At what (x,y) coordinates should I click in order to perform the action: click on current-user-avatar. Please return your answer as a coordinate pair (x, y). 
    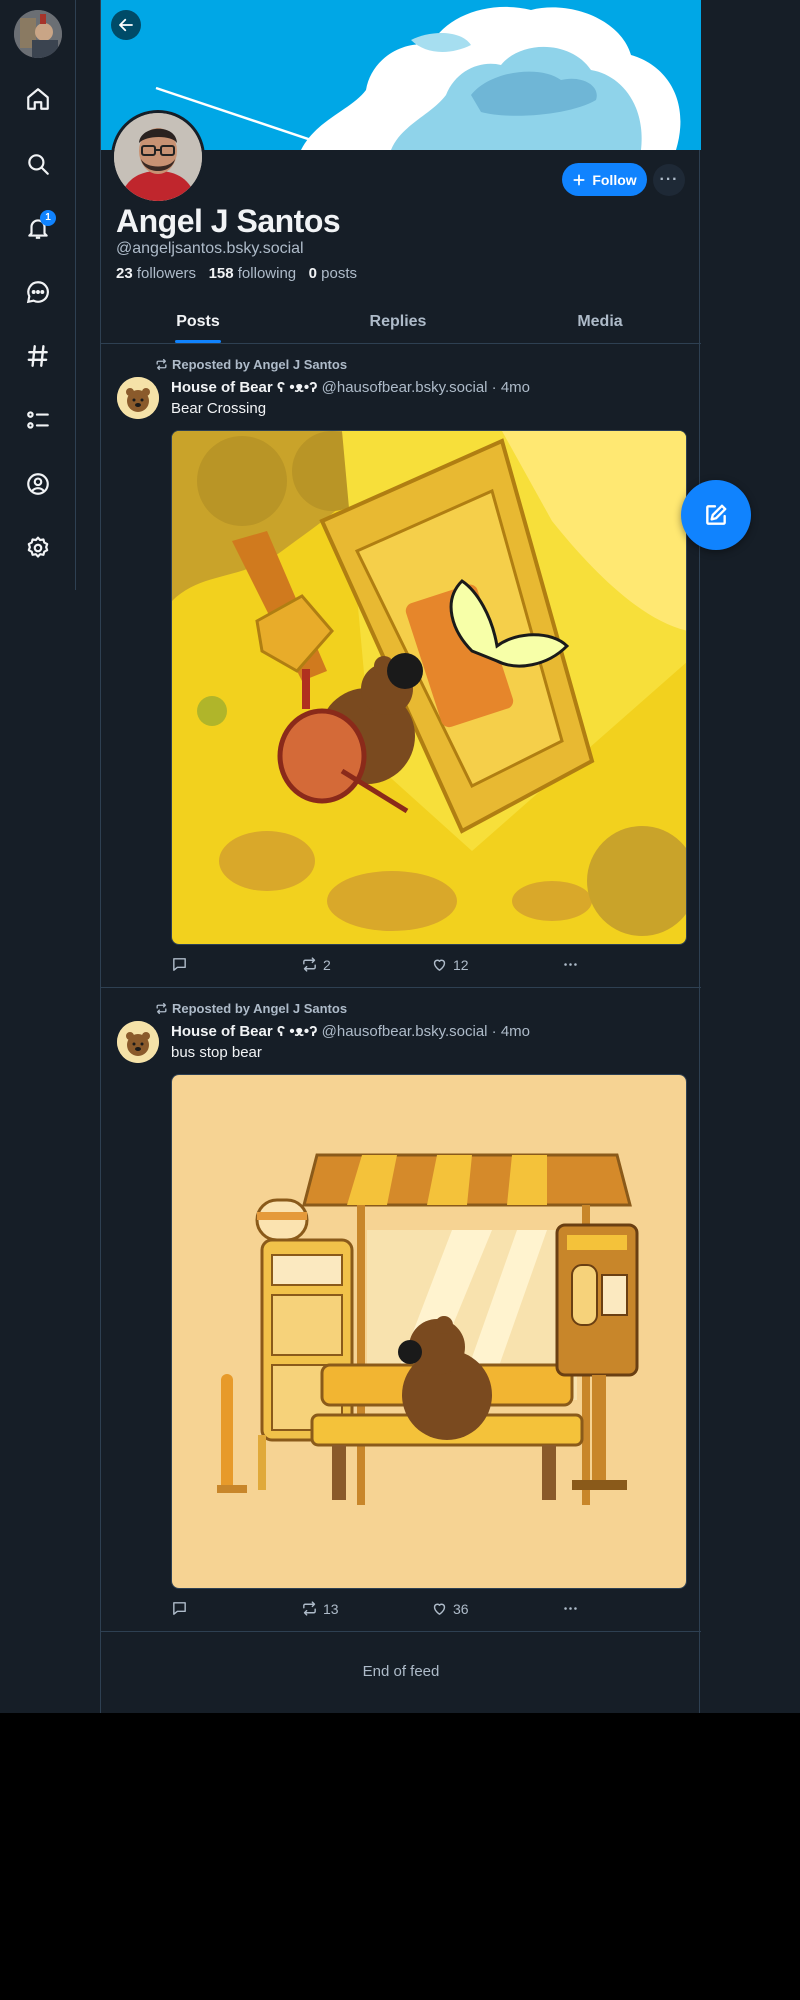
    Looking at the image, I should click on (38, 34).